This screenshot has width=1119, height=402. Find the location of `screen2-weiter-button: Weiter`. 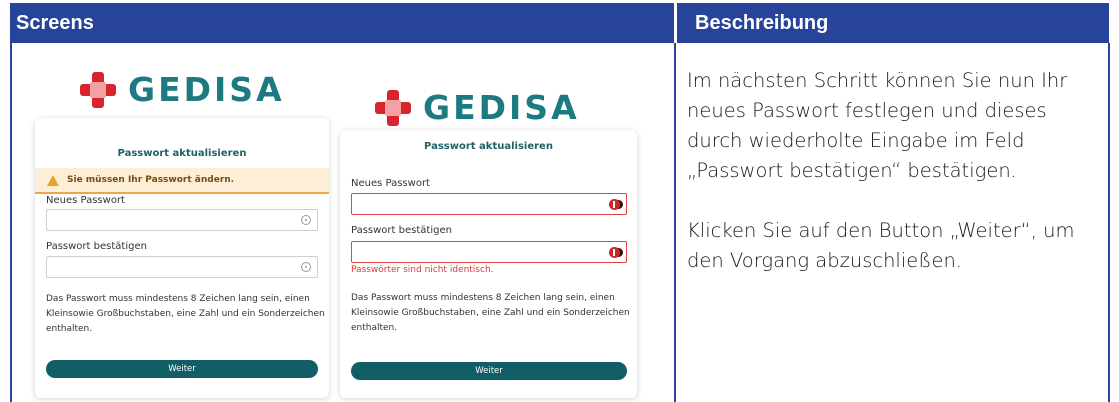

screen2-weiter-button: Weiter is located at coordinates (489, 371).